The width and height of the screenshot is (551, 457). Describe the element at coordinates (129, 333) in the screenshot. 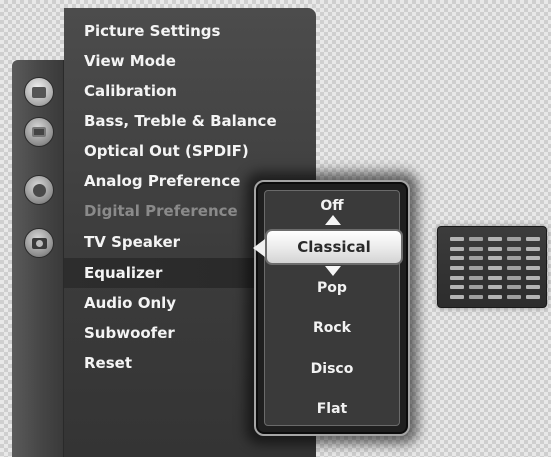

I see `menu-item-subwoofer: Subwoofer` at that location.